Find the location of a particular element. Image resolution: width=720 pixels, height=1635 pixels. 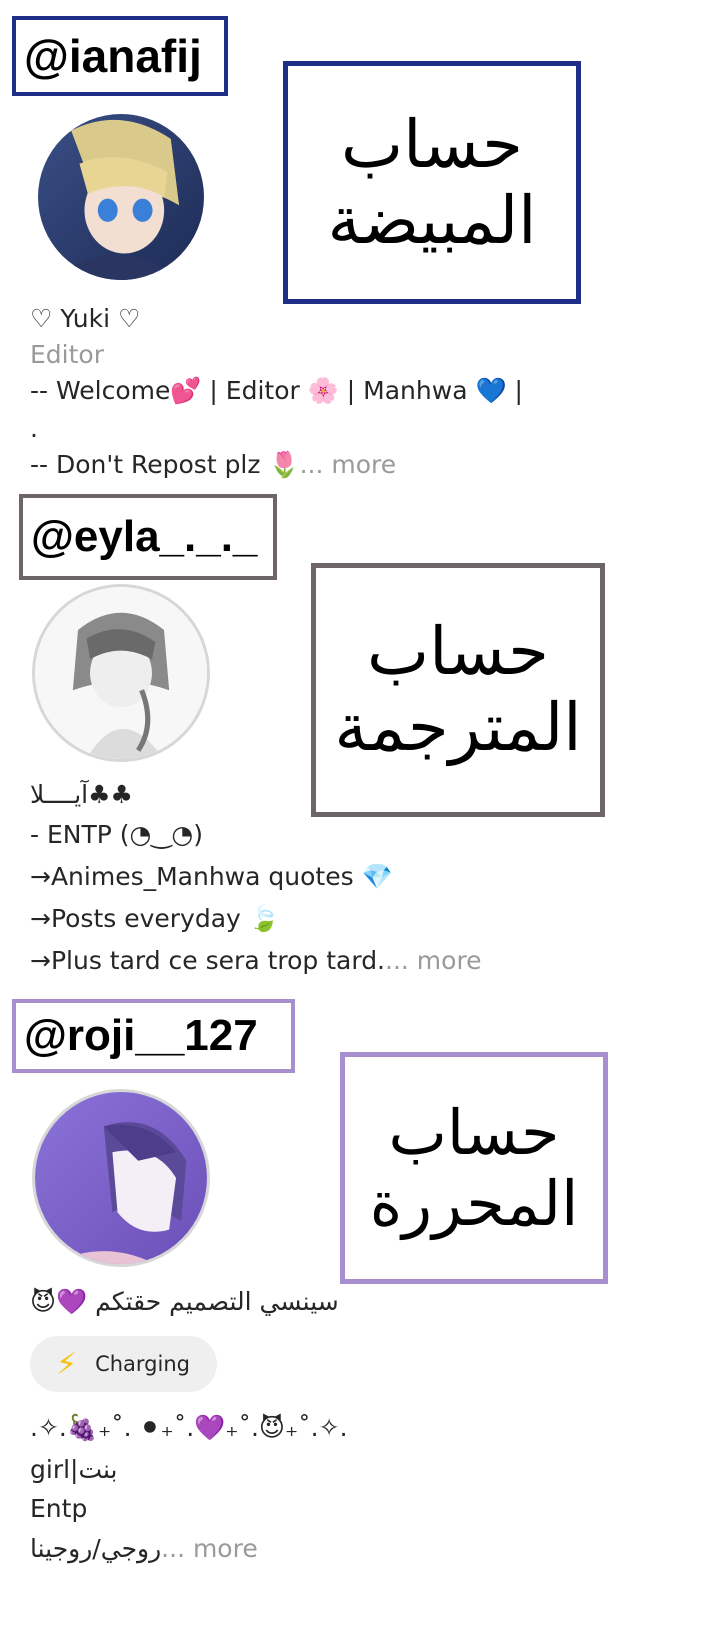

bio-line: Entp is located at coordinates (59, 1508).